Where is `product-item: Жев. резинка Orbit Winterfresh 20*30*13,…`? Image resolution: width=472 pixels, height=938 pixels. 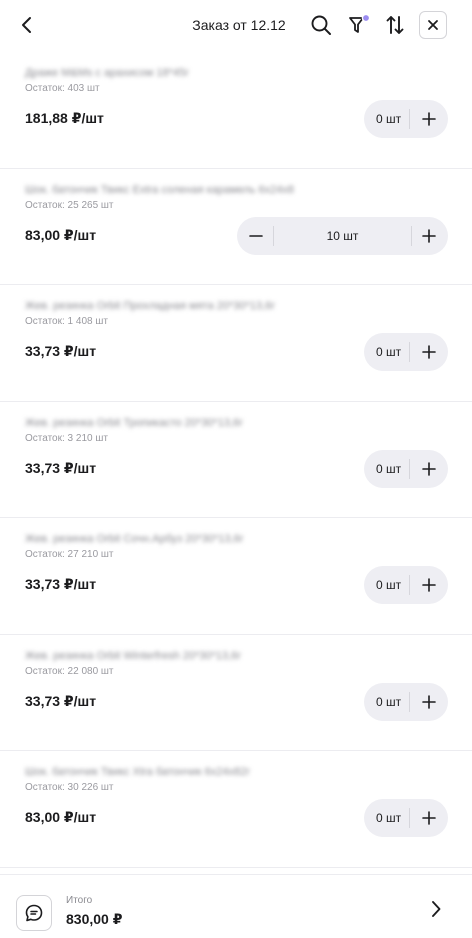
product-item: Жев. резинка Orbit Winterfresh 20*30*13,… is located at coordinates (236, 693).